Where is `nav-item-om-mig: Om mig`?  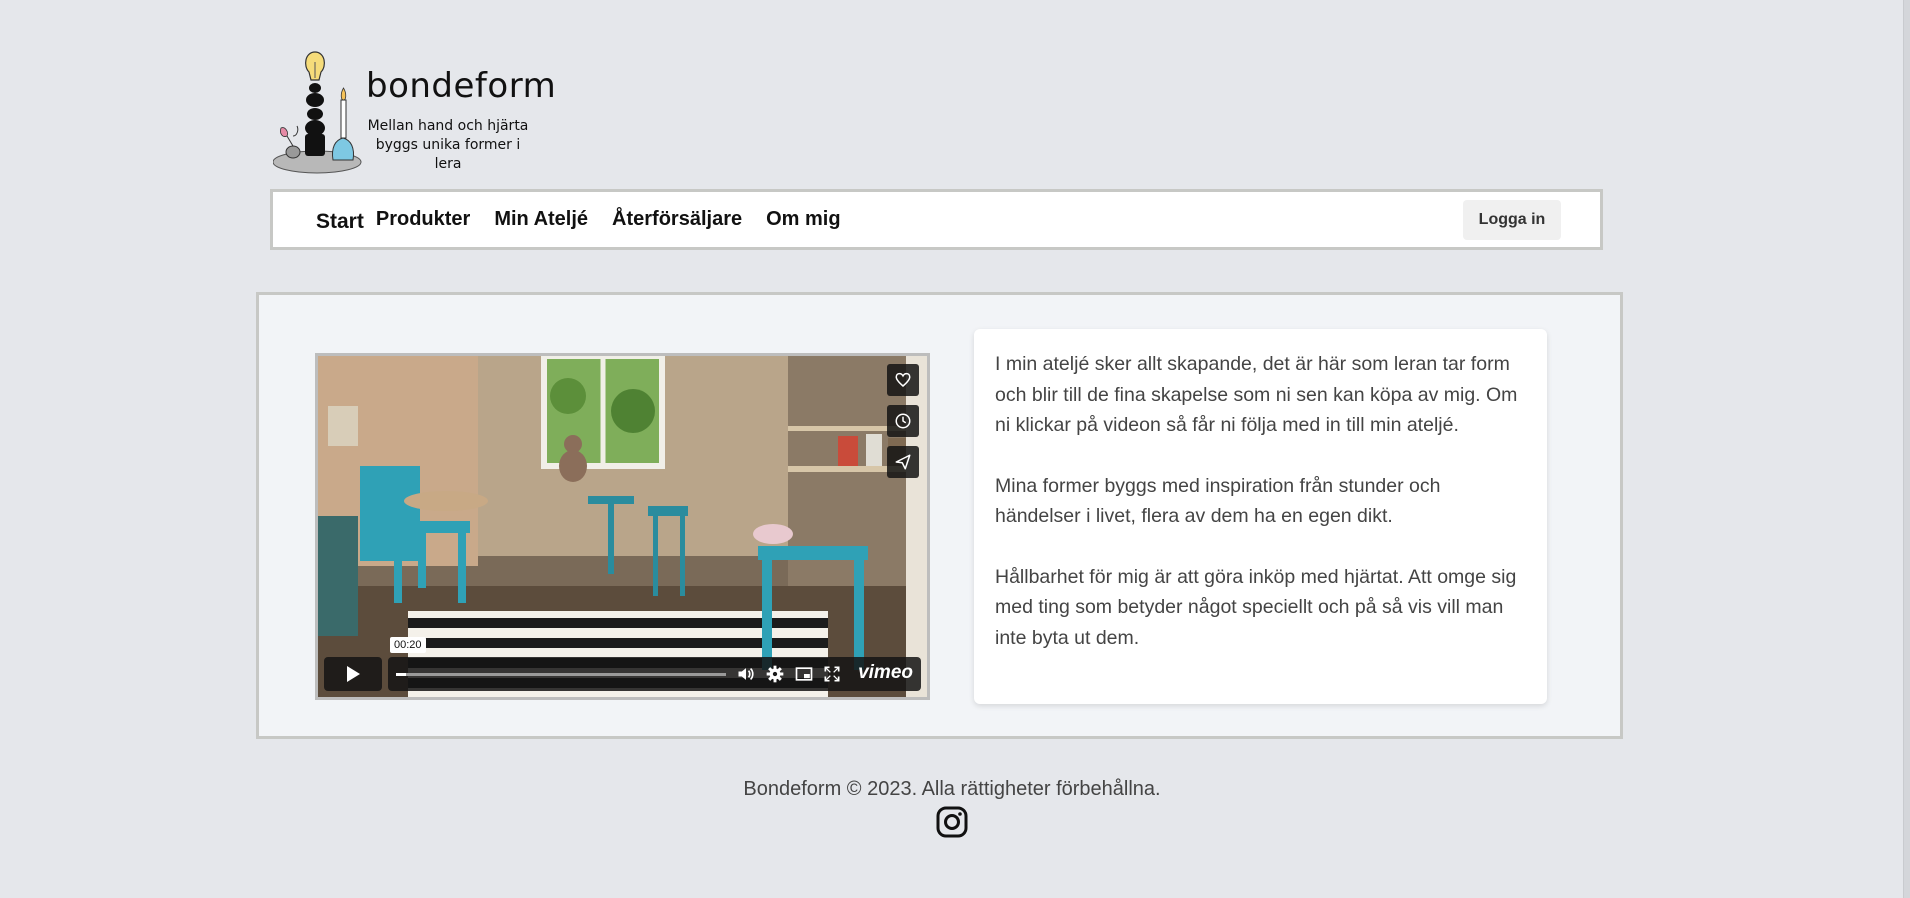
nav-item-om-mig: Om mig is located at coordinates (803, 219).